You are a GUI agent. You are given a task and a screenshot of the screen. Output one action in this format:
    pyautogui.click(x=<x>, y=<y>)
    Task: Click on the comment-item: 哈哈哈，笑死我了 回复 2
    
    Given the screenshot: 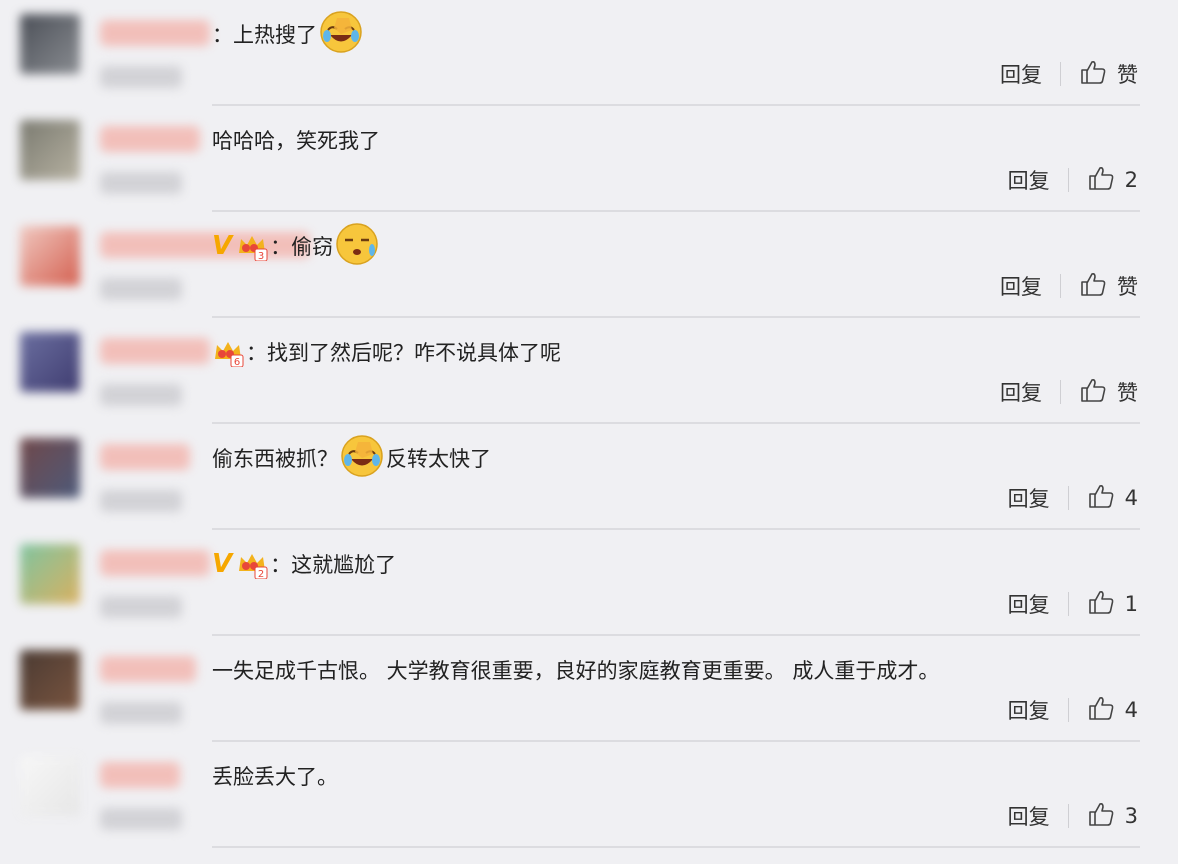 What is the action you would take?
    pyautogui.click(x=589, y=159)
    